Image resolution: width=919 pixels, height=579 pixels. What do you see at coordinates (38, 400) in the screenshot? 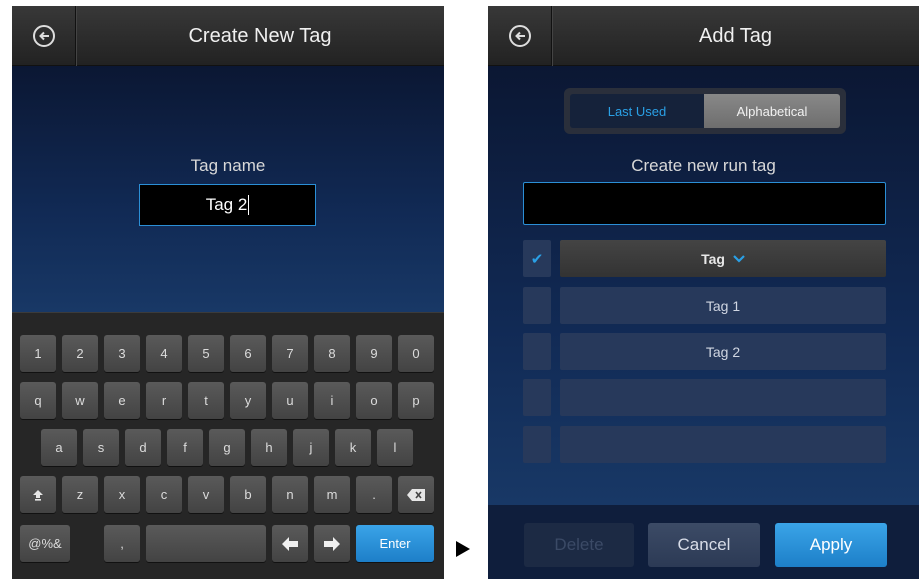
I see `key: q` at bounding box center [38, 400].